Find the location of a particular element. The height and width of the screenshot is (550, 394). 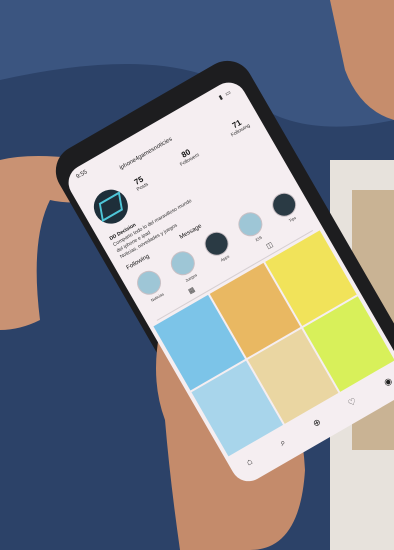

highlight-item: Tips is located at coordinates (285, 207).